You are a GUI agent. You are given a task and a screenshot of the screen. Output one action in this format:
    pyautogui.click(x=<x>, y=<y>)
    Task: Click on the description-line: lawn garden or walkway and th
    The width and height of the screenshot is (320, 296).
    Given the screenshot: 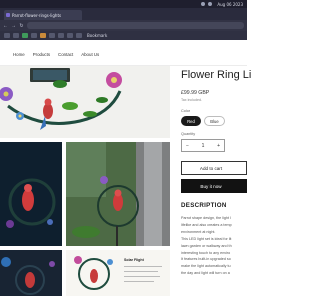 What is the action you would take?
    pyautogui.click(x=206, y=245)
    